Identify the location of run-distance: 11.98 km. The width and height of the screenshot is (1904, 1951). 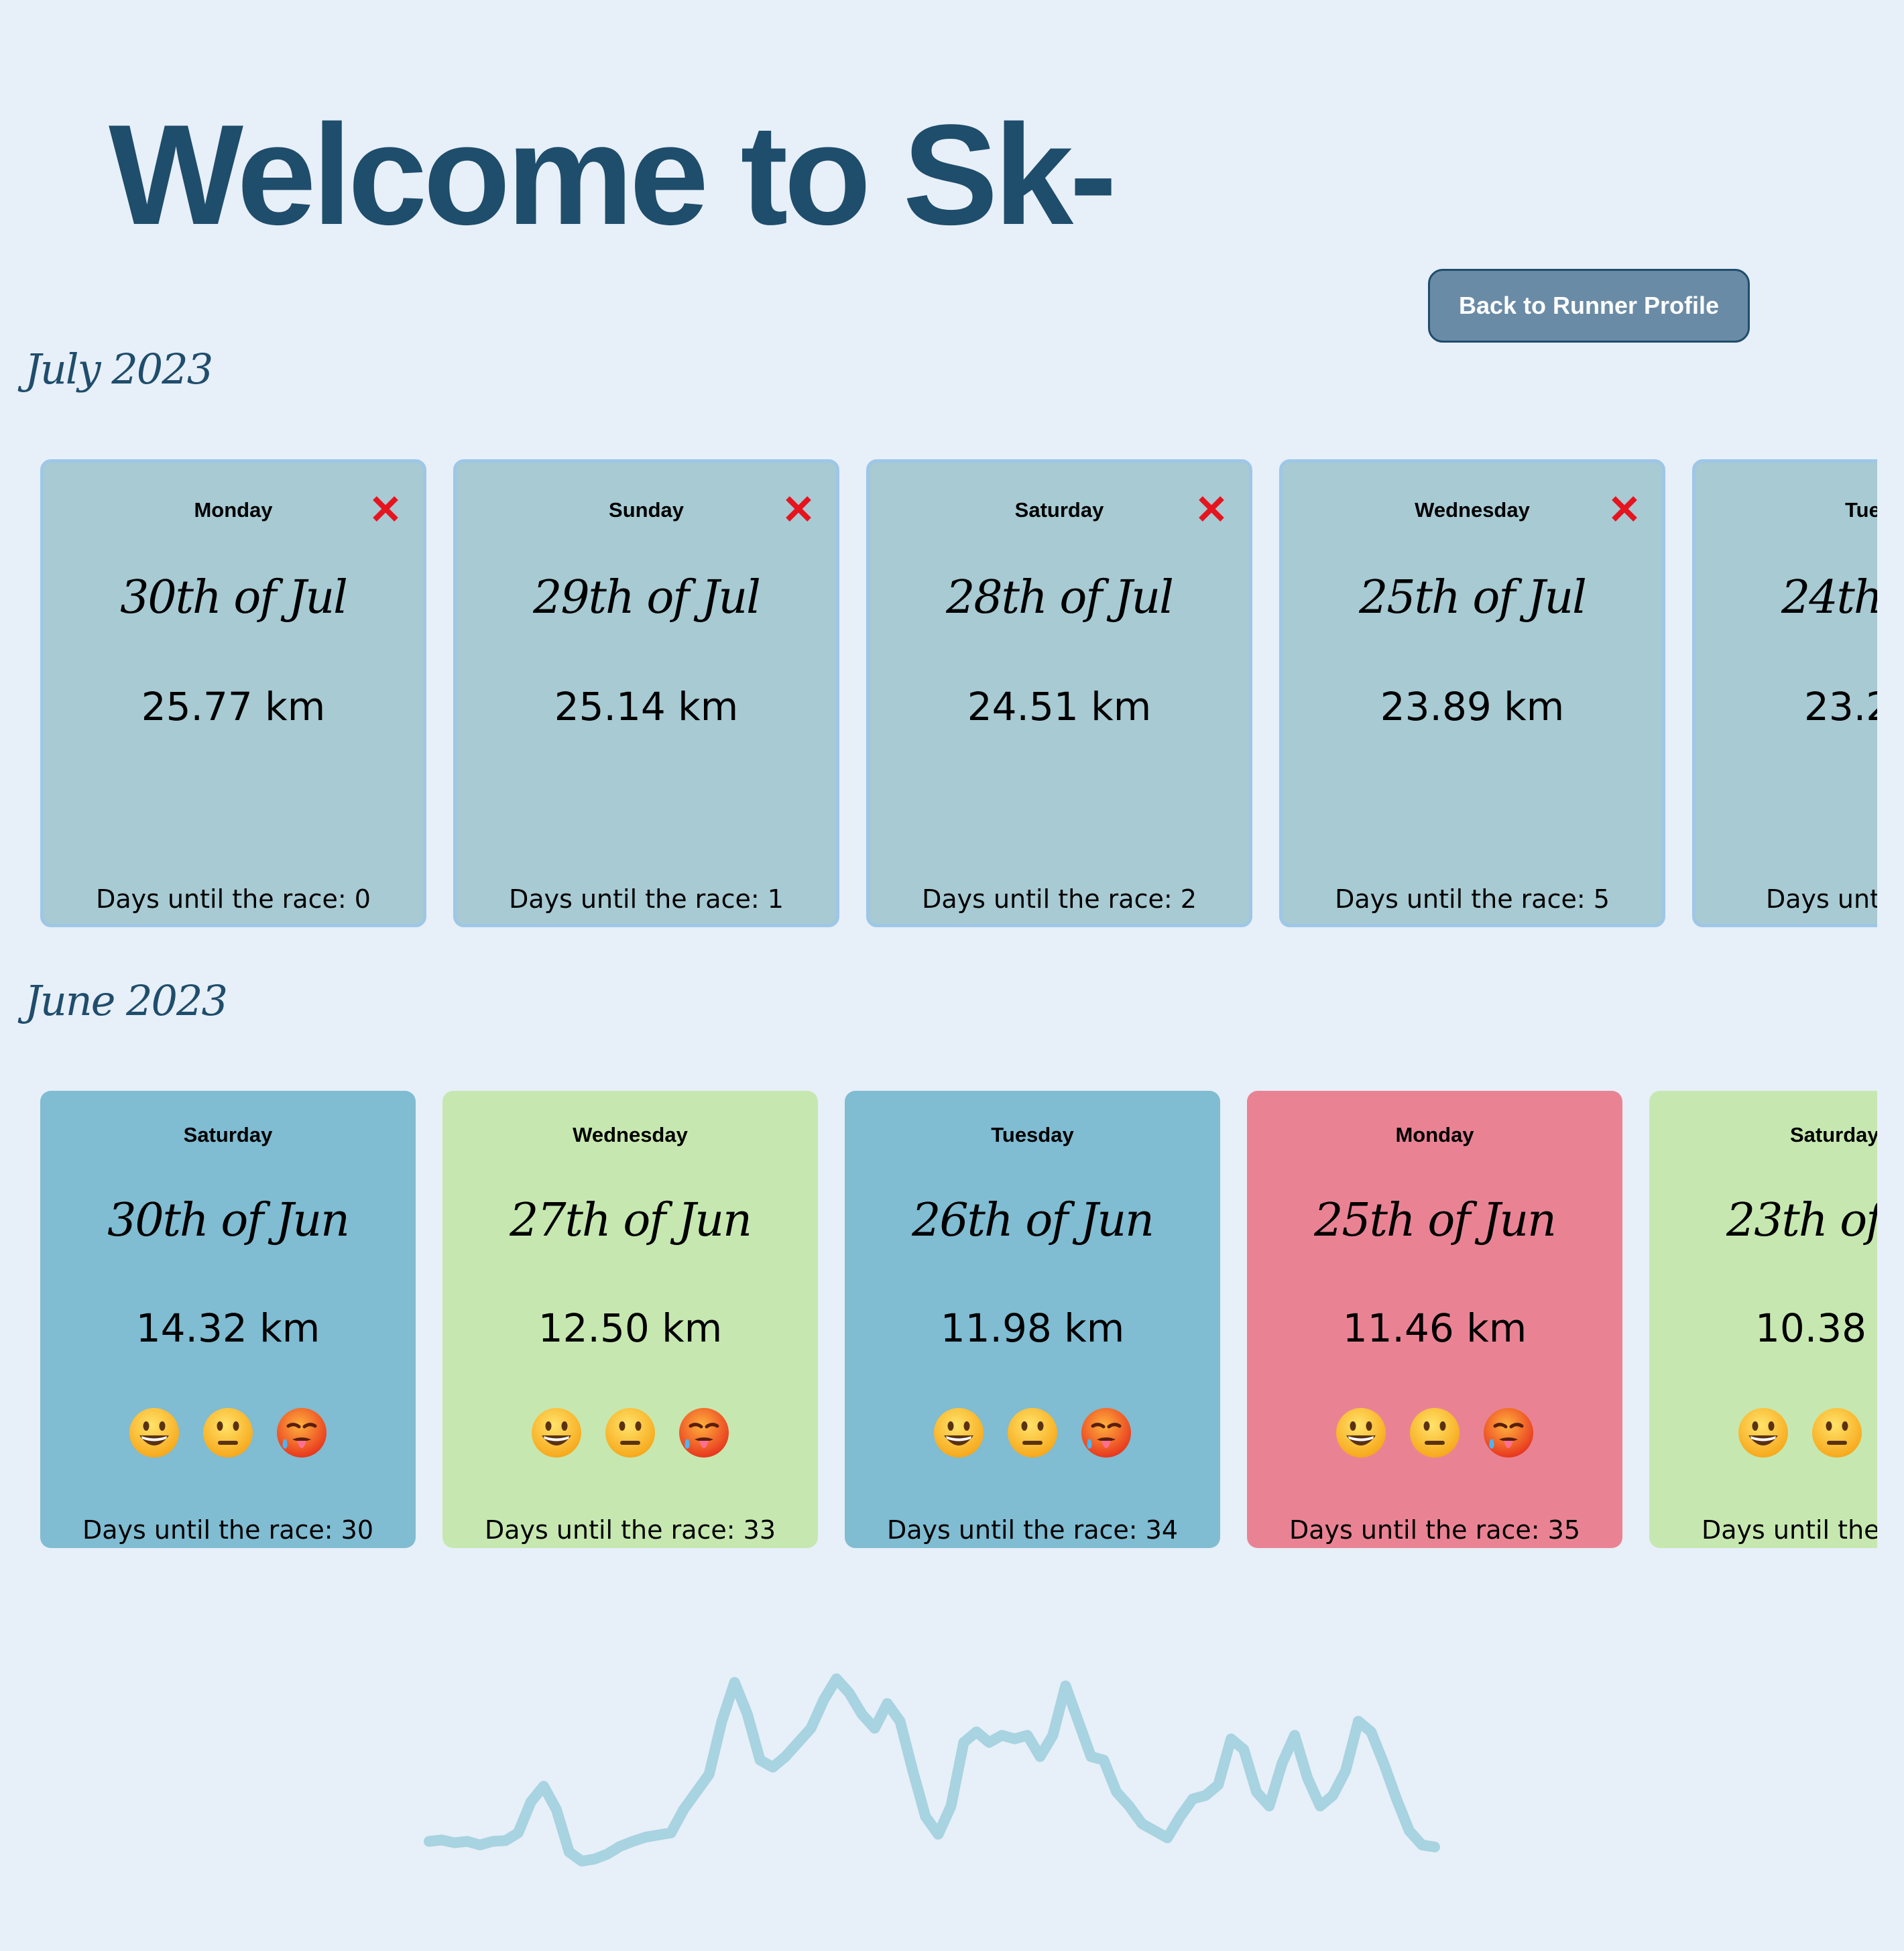
(1032, 1328).